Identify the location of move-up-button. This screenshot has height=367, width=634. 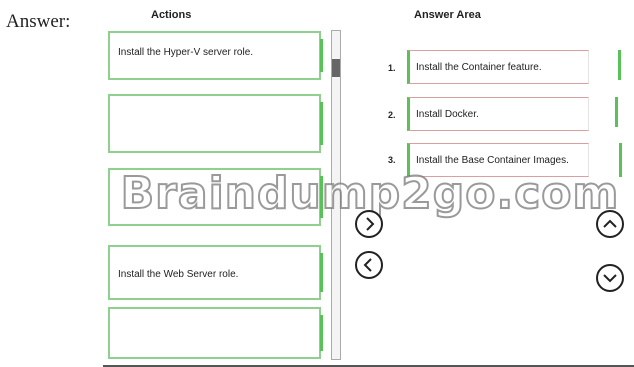
(610, 224).